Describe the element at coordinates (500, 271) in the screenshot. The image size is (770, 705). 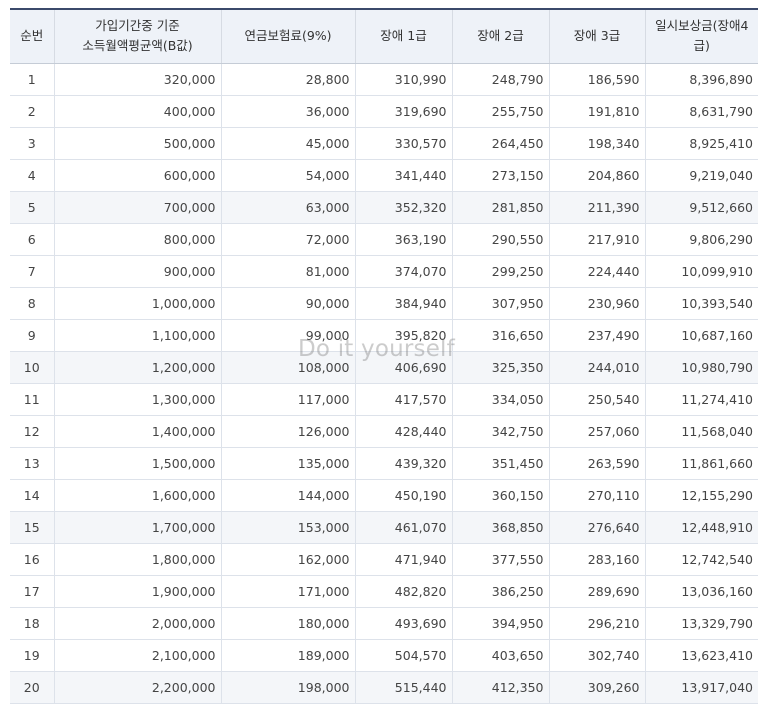
I see `cell-grade2: 299,250` at that location.